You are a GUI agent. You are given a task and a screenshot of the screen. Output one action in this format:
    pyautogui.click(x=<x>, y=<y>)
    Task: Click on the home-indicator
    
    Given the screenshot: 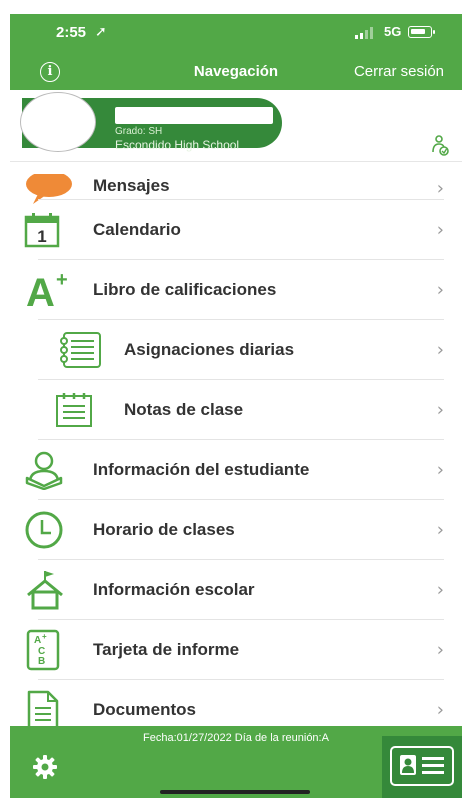 What is the action you would take?
    pyautogui.click(x=235, y=792)
    